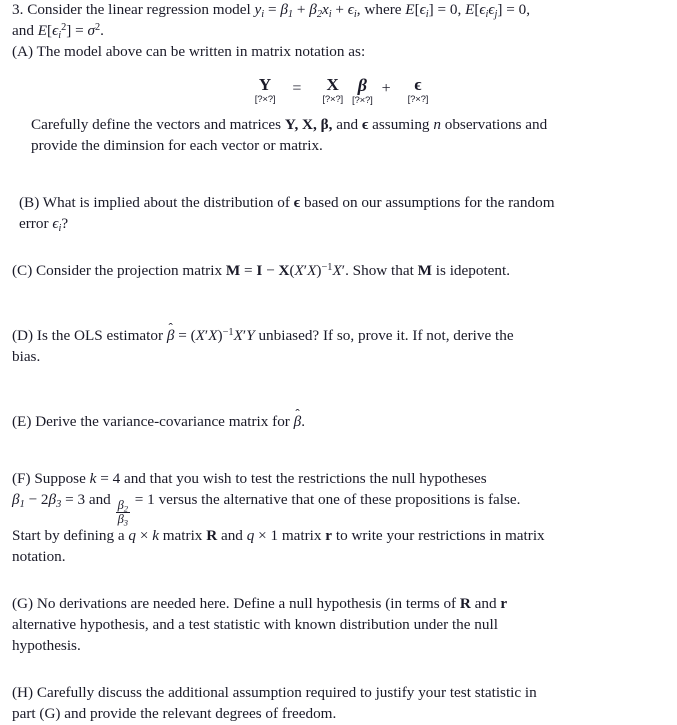 This screenshot has height=725, width=677. Describe the element at coordinates (383, 9) in the screenshot. I see `where-word: where` at that location.